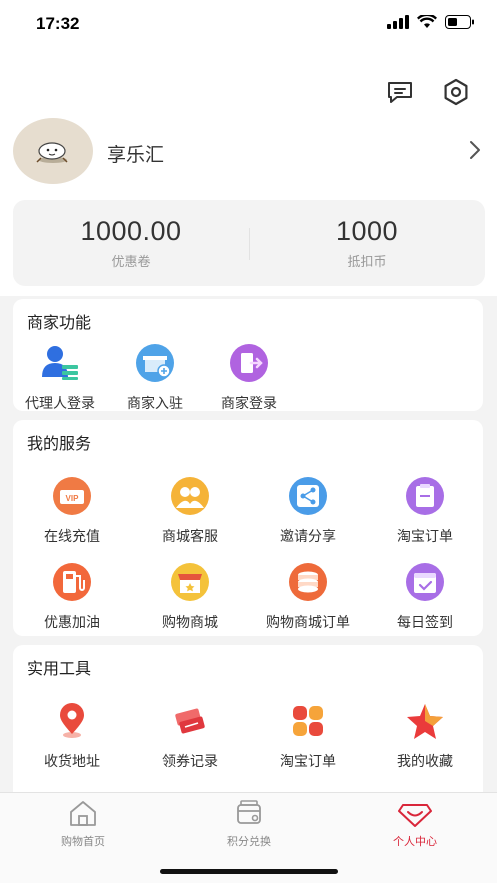 The width and height of the screenshot is (497, 883). What do you see at coordinates (83, 841) in the screenshot?
I see `tab-shopping-home-label: 购物首页` at bounding box center [83, 841].